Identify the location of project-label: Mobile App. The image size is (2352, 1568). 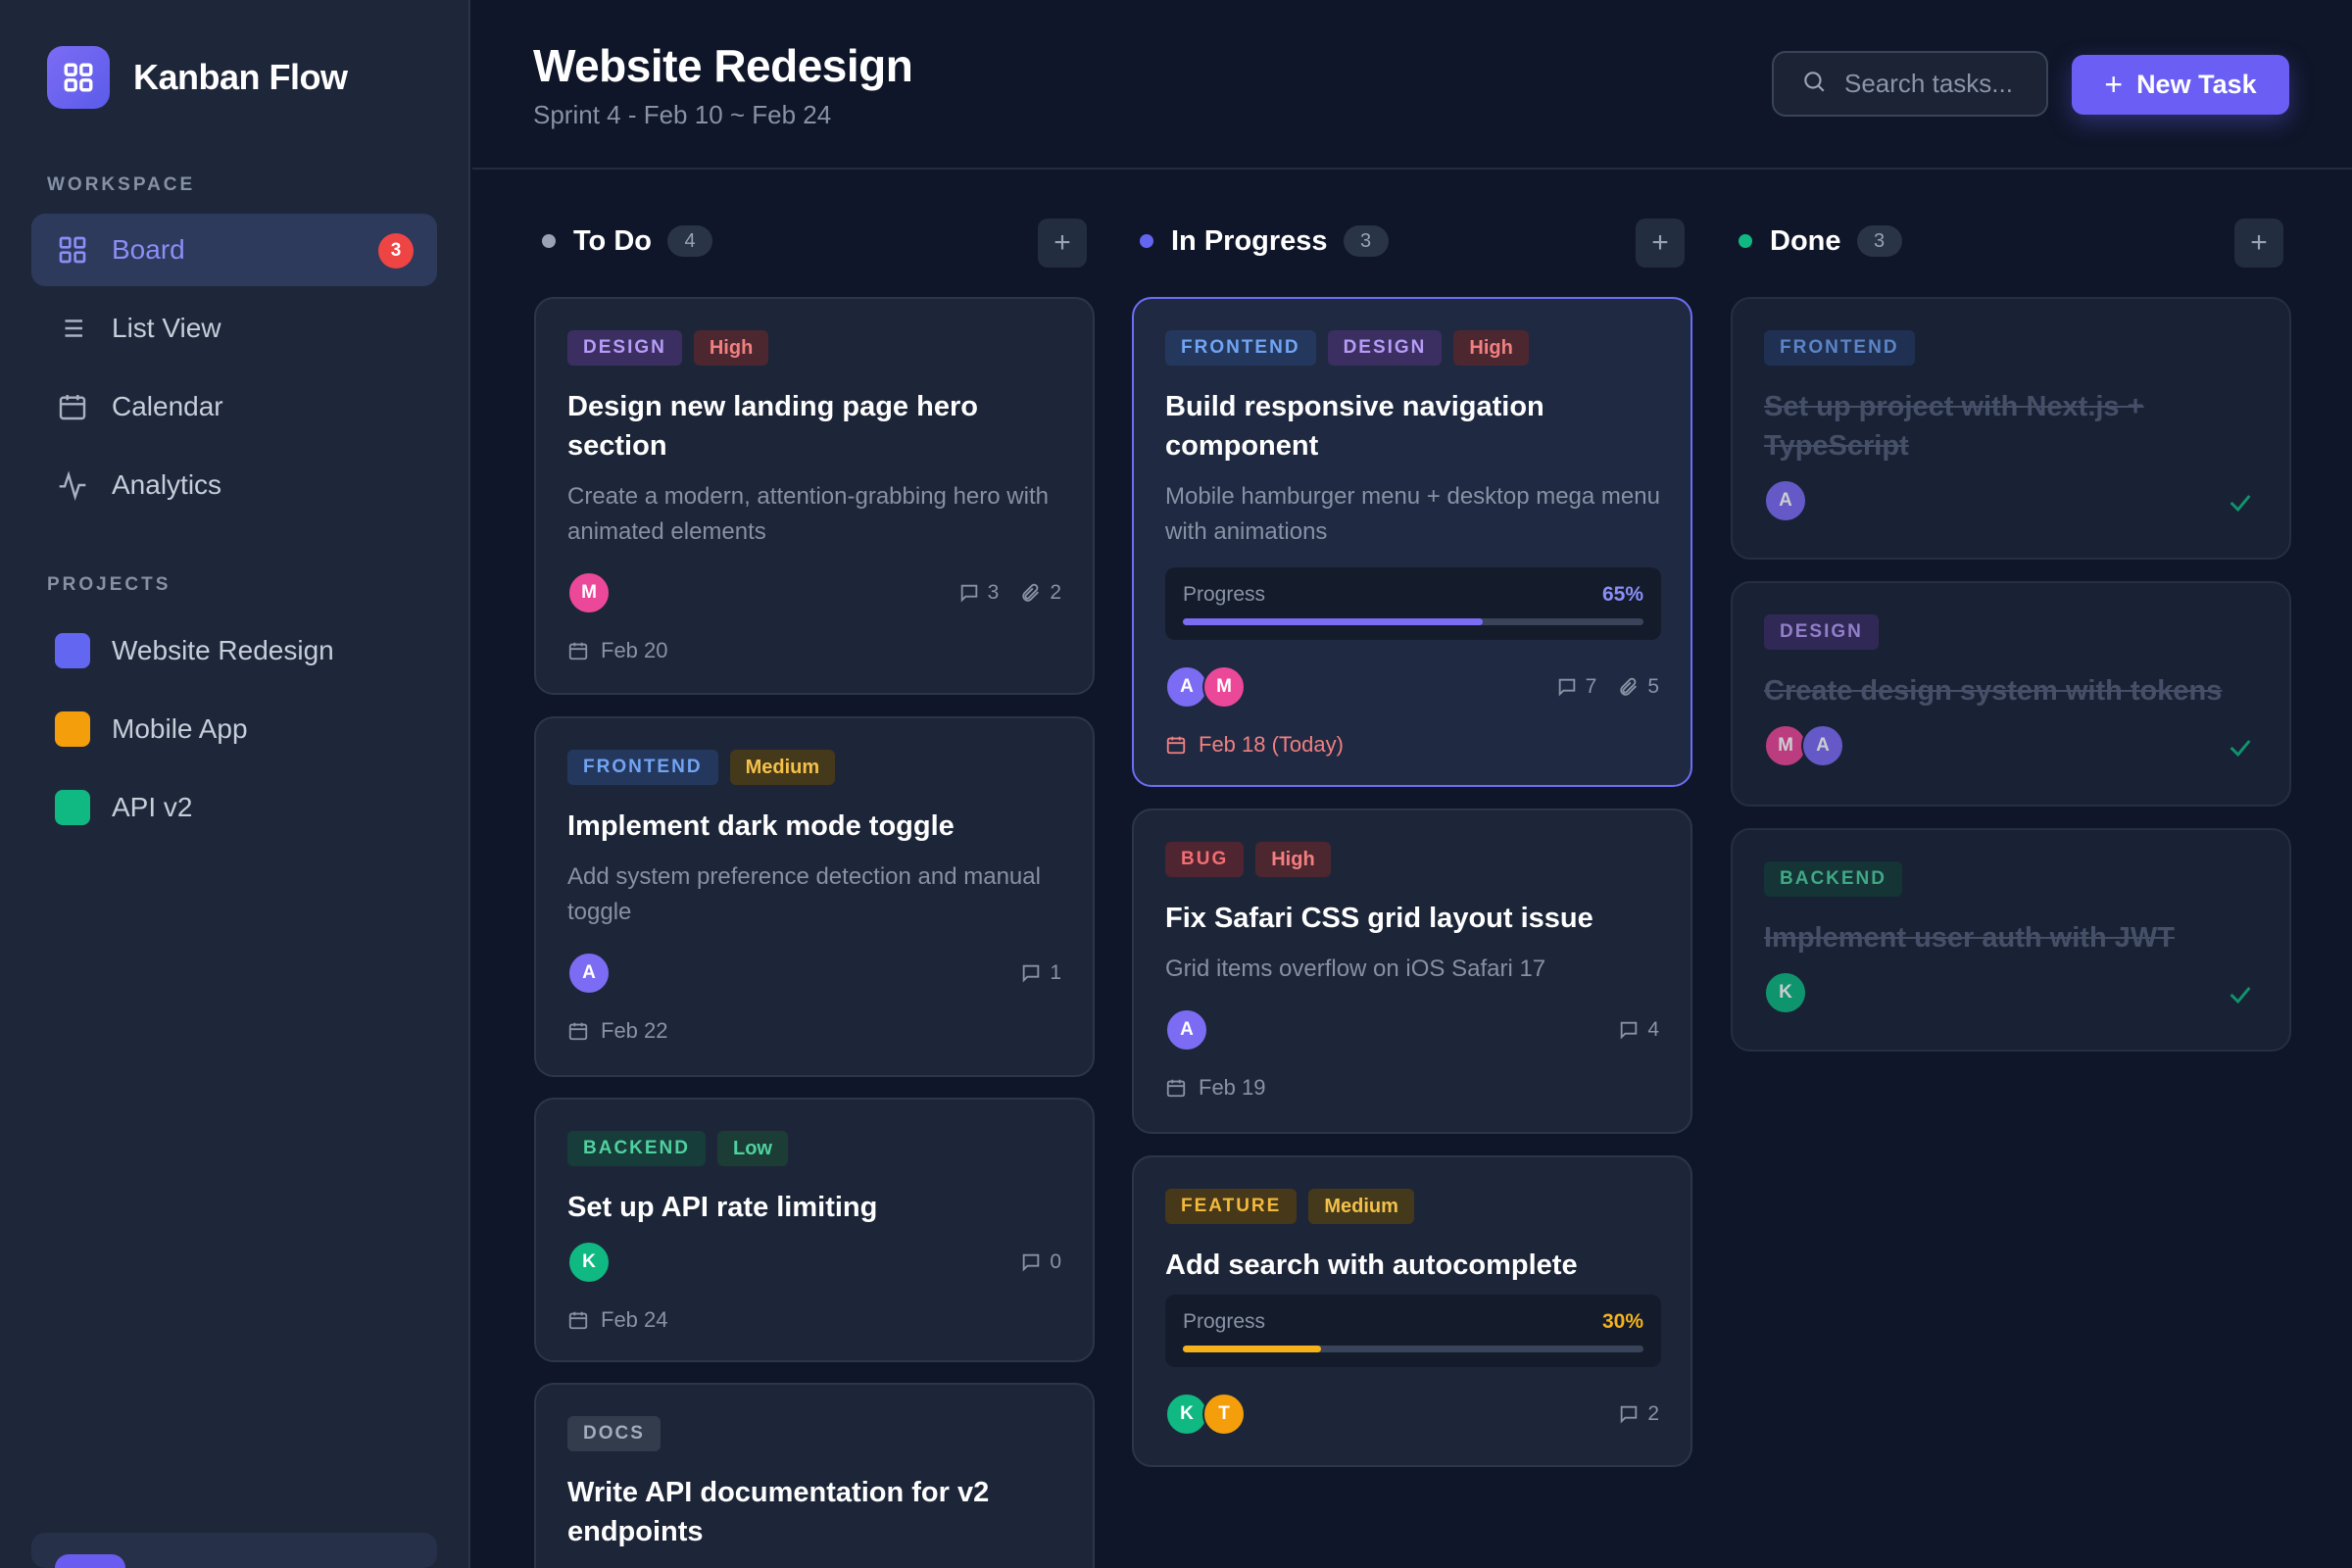
(180, 728).